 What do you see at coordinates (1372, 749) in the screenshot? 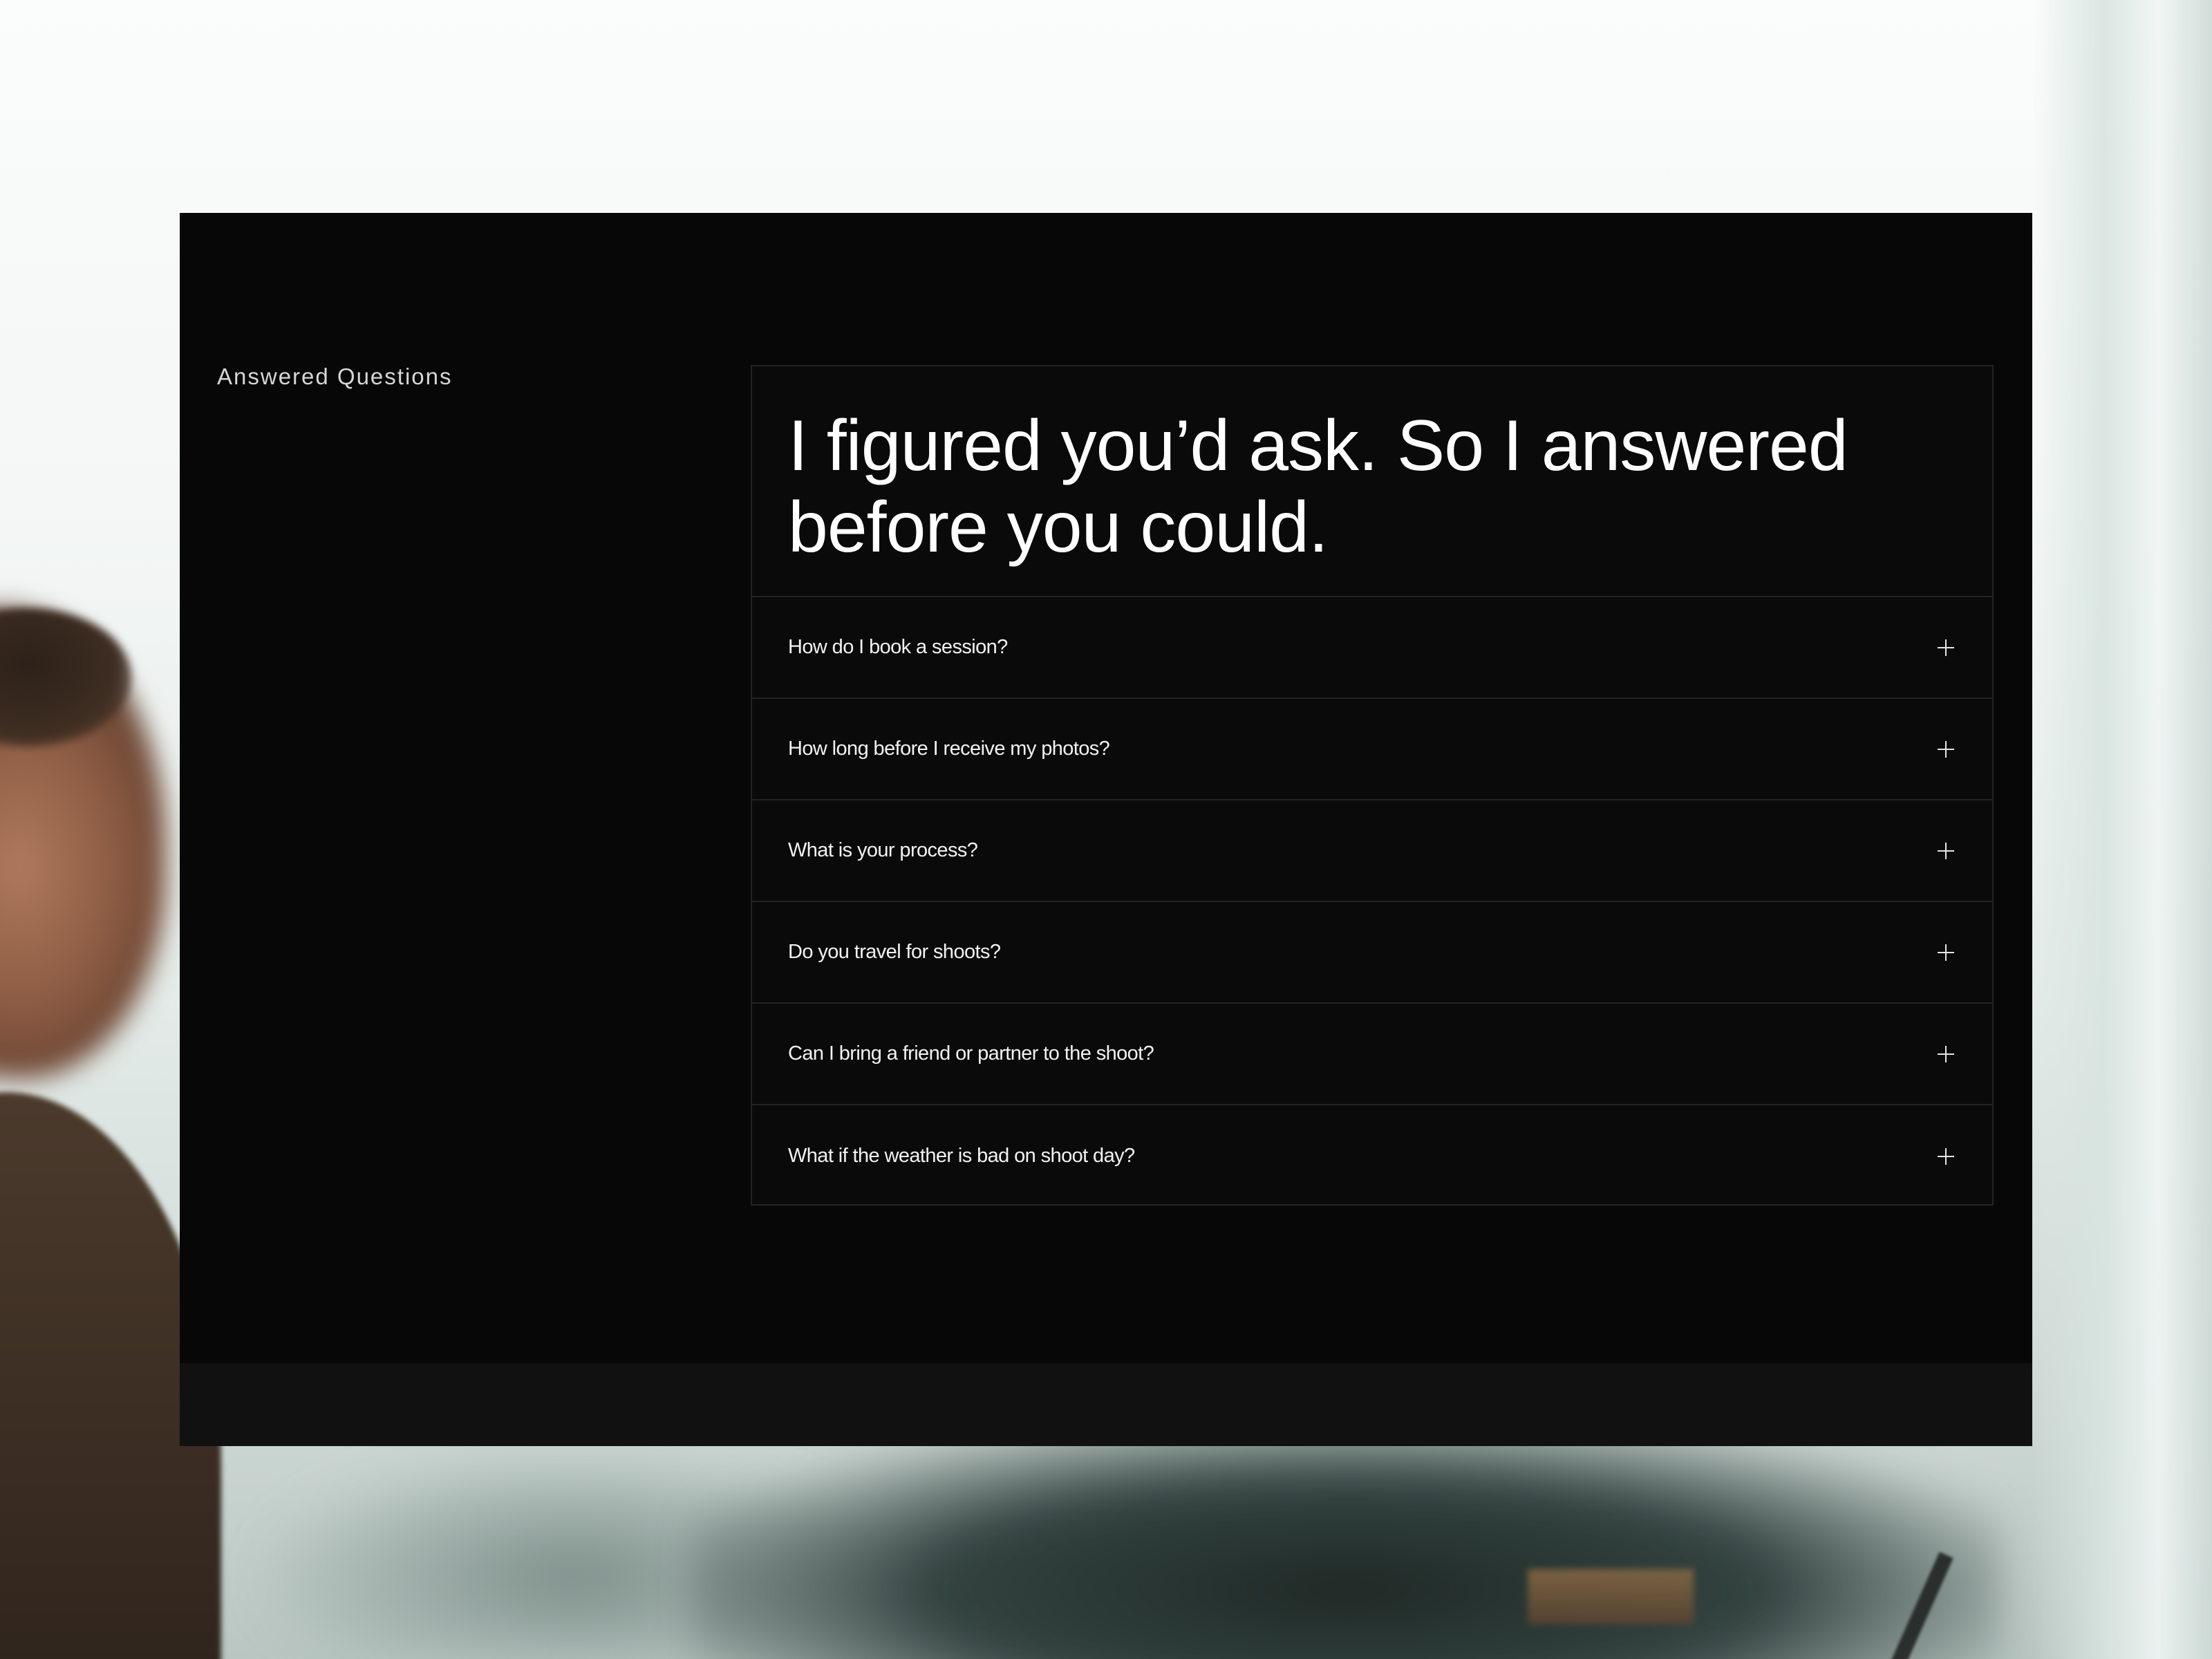
I see `faq-item-receive-photos: How long before I receive my photos?` at bounding box center [1372, 749].